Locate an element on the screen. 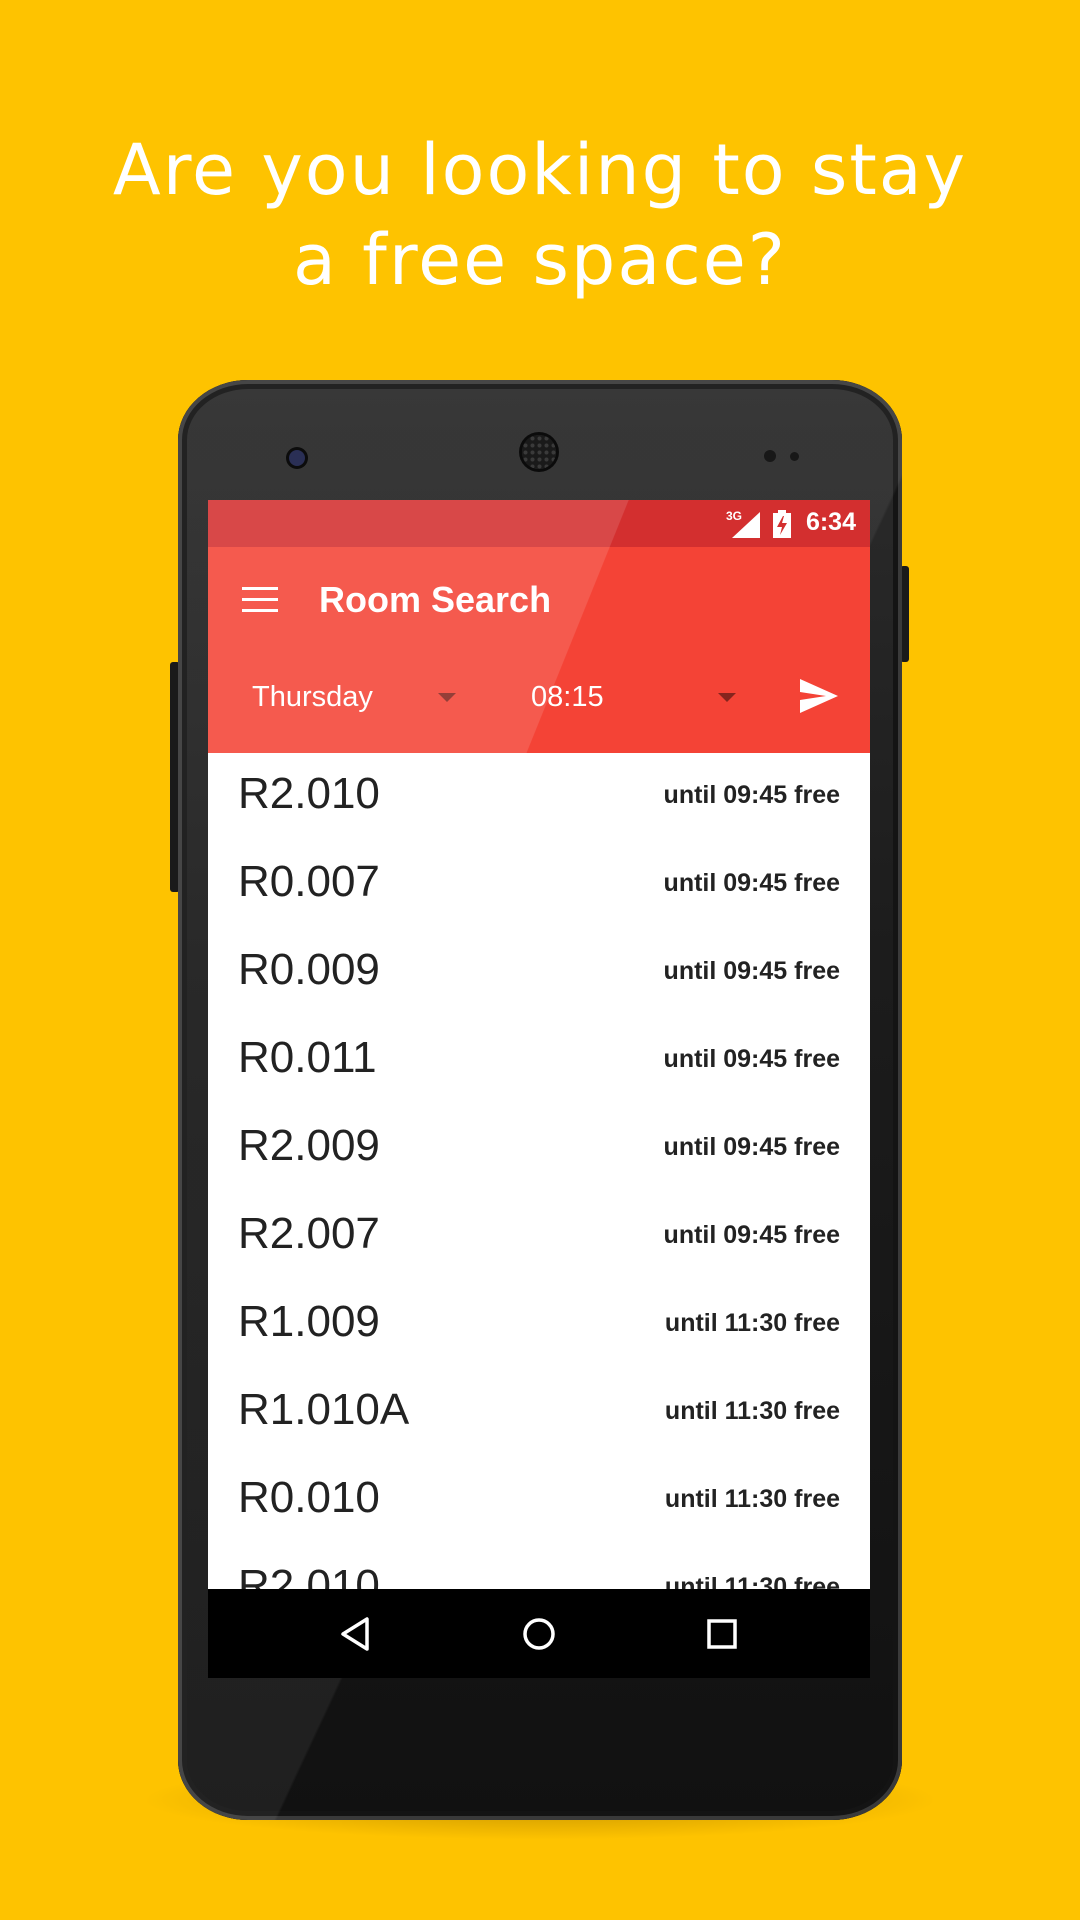 The image size is (1080, 1920). room-name: R1.009 is located at coordinates (309, 1321).